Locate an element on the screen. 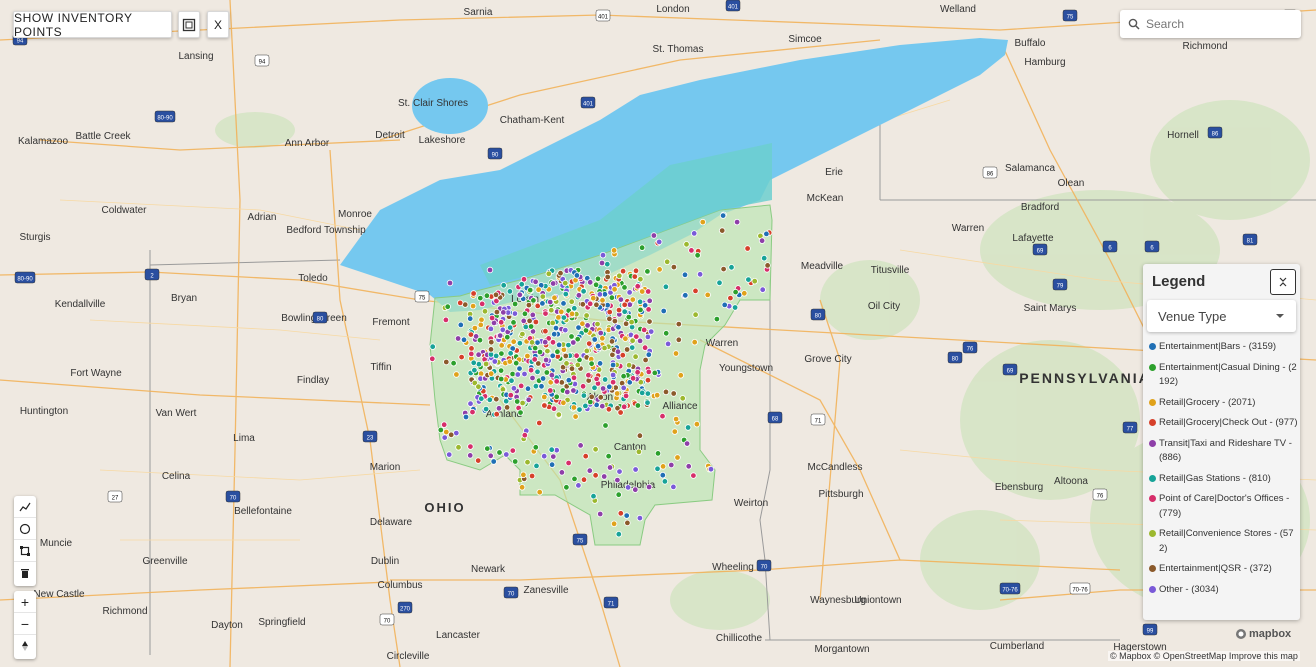  legend-item: Entertainment|QSR - (372) is located at coordinates (1224, 569).